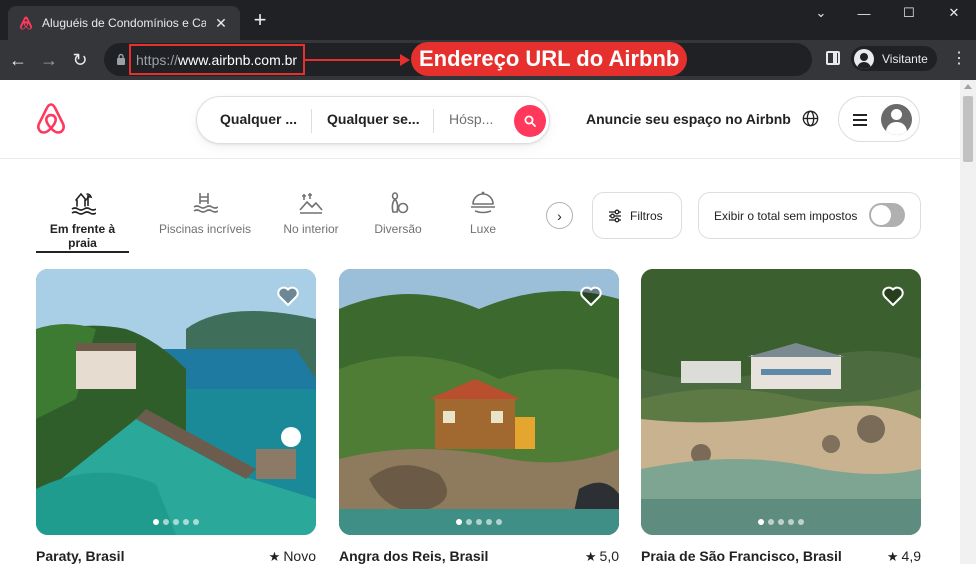 This screenshot has width=976, height=564. I want to click on filters-icon, so click(615, 215).